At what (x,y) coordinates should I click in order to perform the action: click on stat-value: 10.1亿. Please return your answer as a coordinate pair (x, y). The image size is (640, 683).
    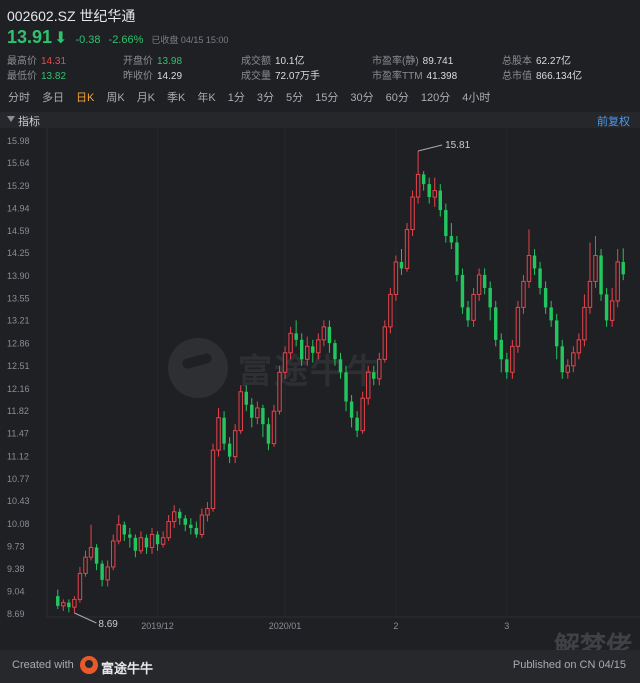
    Looking at the image, I should click on (290, 61).